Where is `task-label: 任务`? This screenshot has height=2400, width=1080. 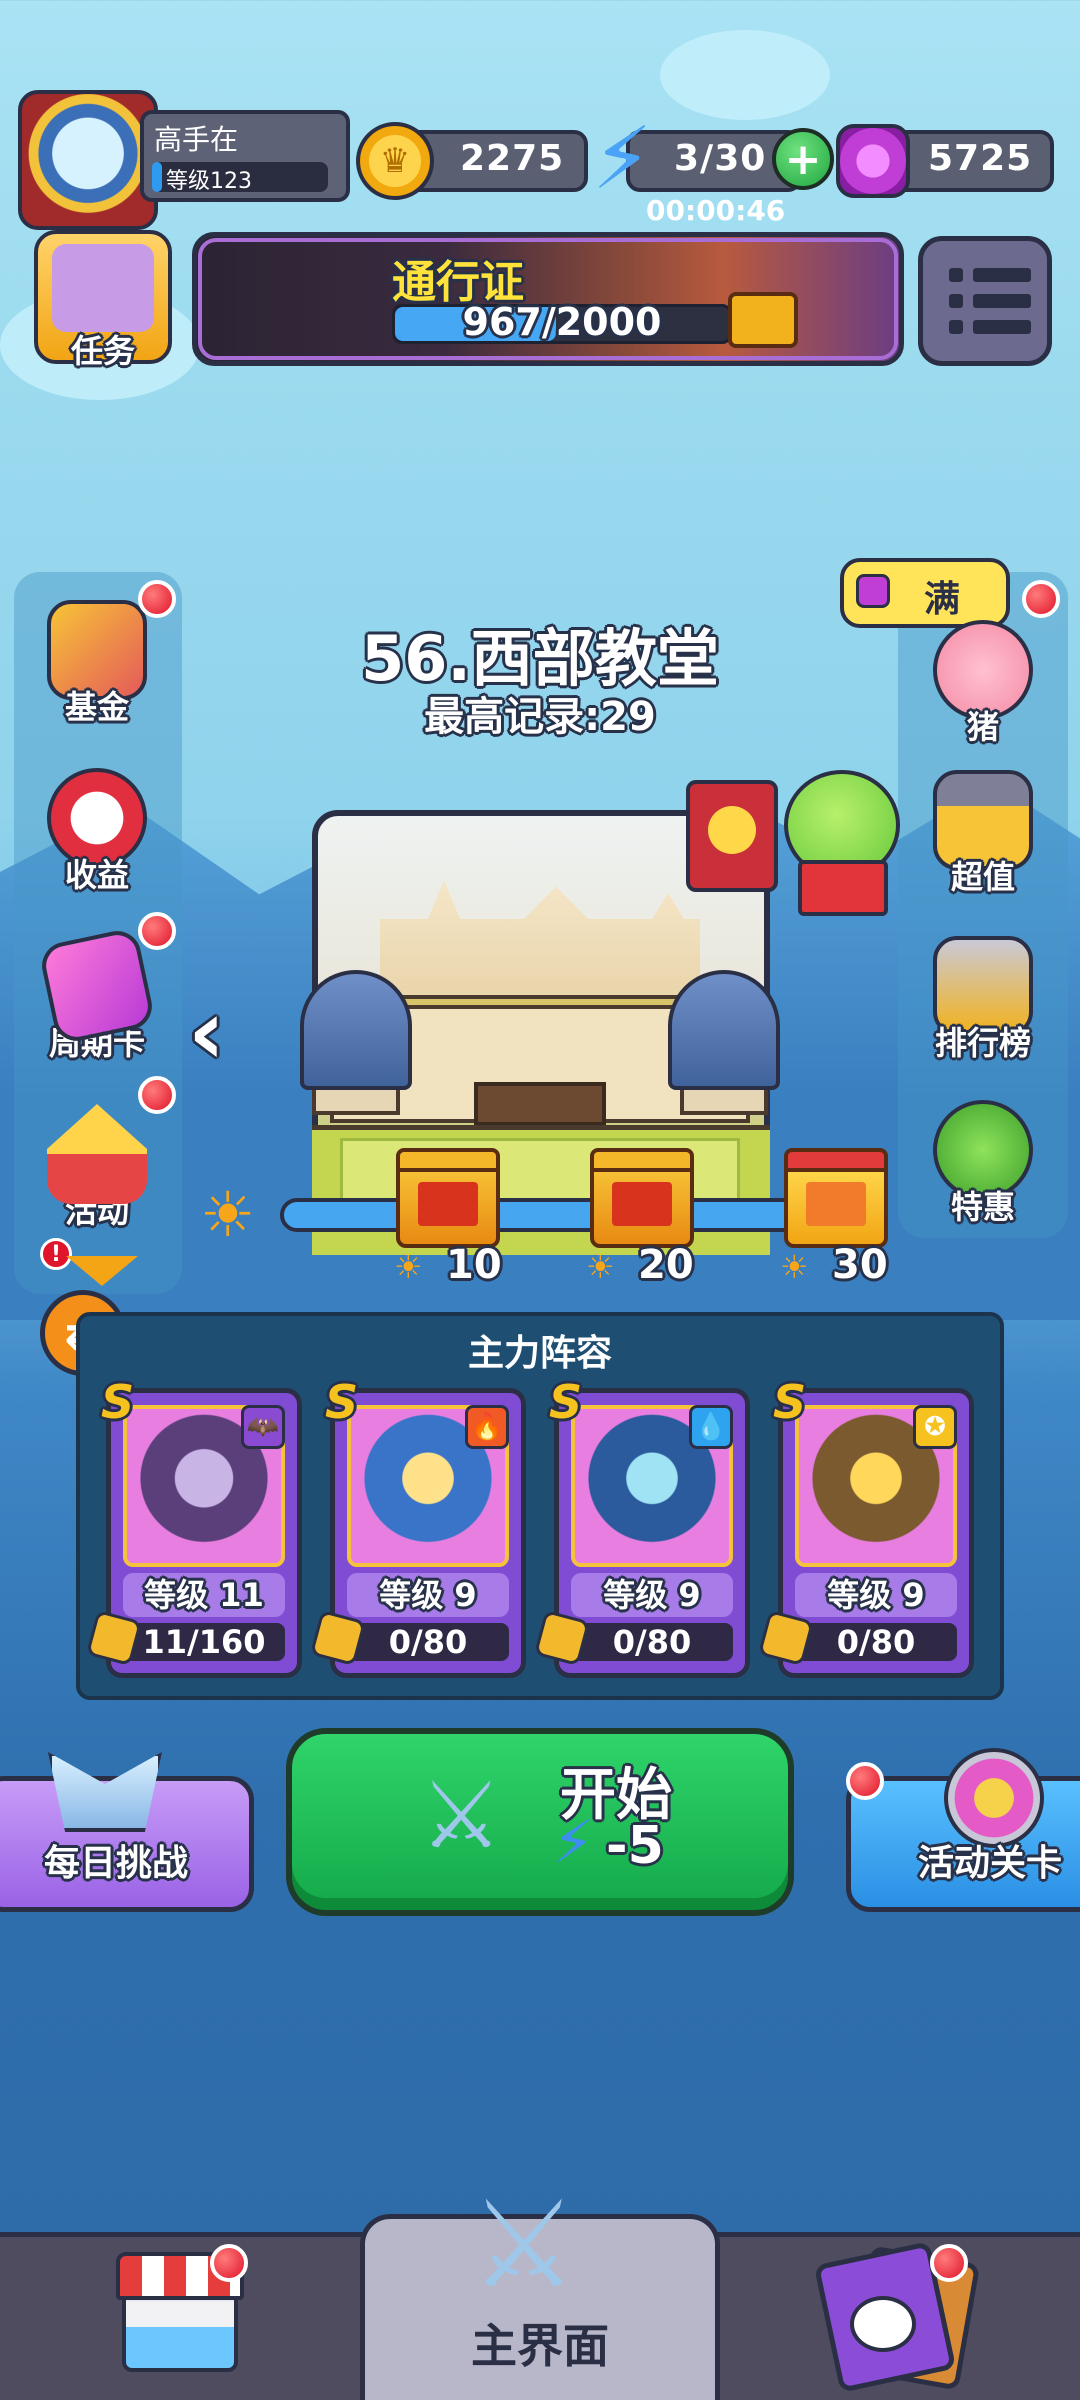
task-label: 任务 is located at coordinates (102, 351).